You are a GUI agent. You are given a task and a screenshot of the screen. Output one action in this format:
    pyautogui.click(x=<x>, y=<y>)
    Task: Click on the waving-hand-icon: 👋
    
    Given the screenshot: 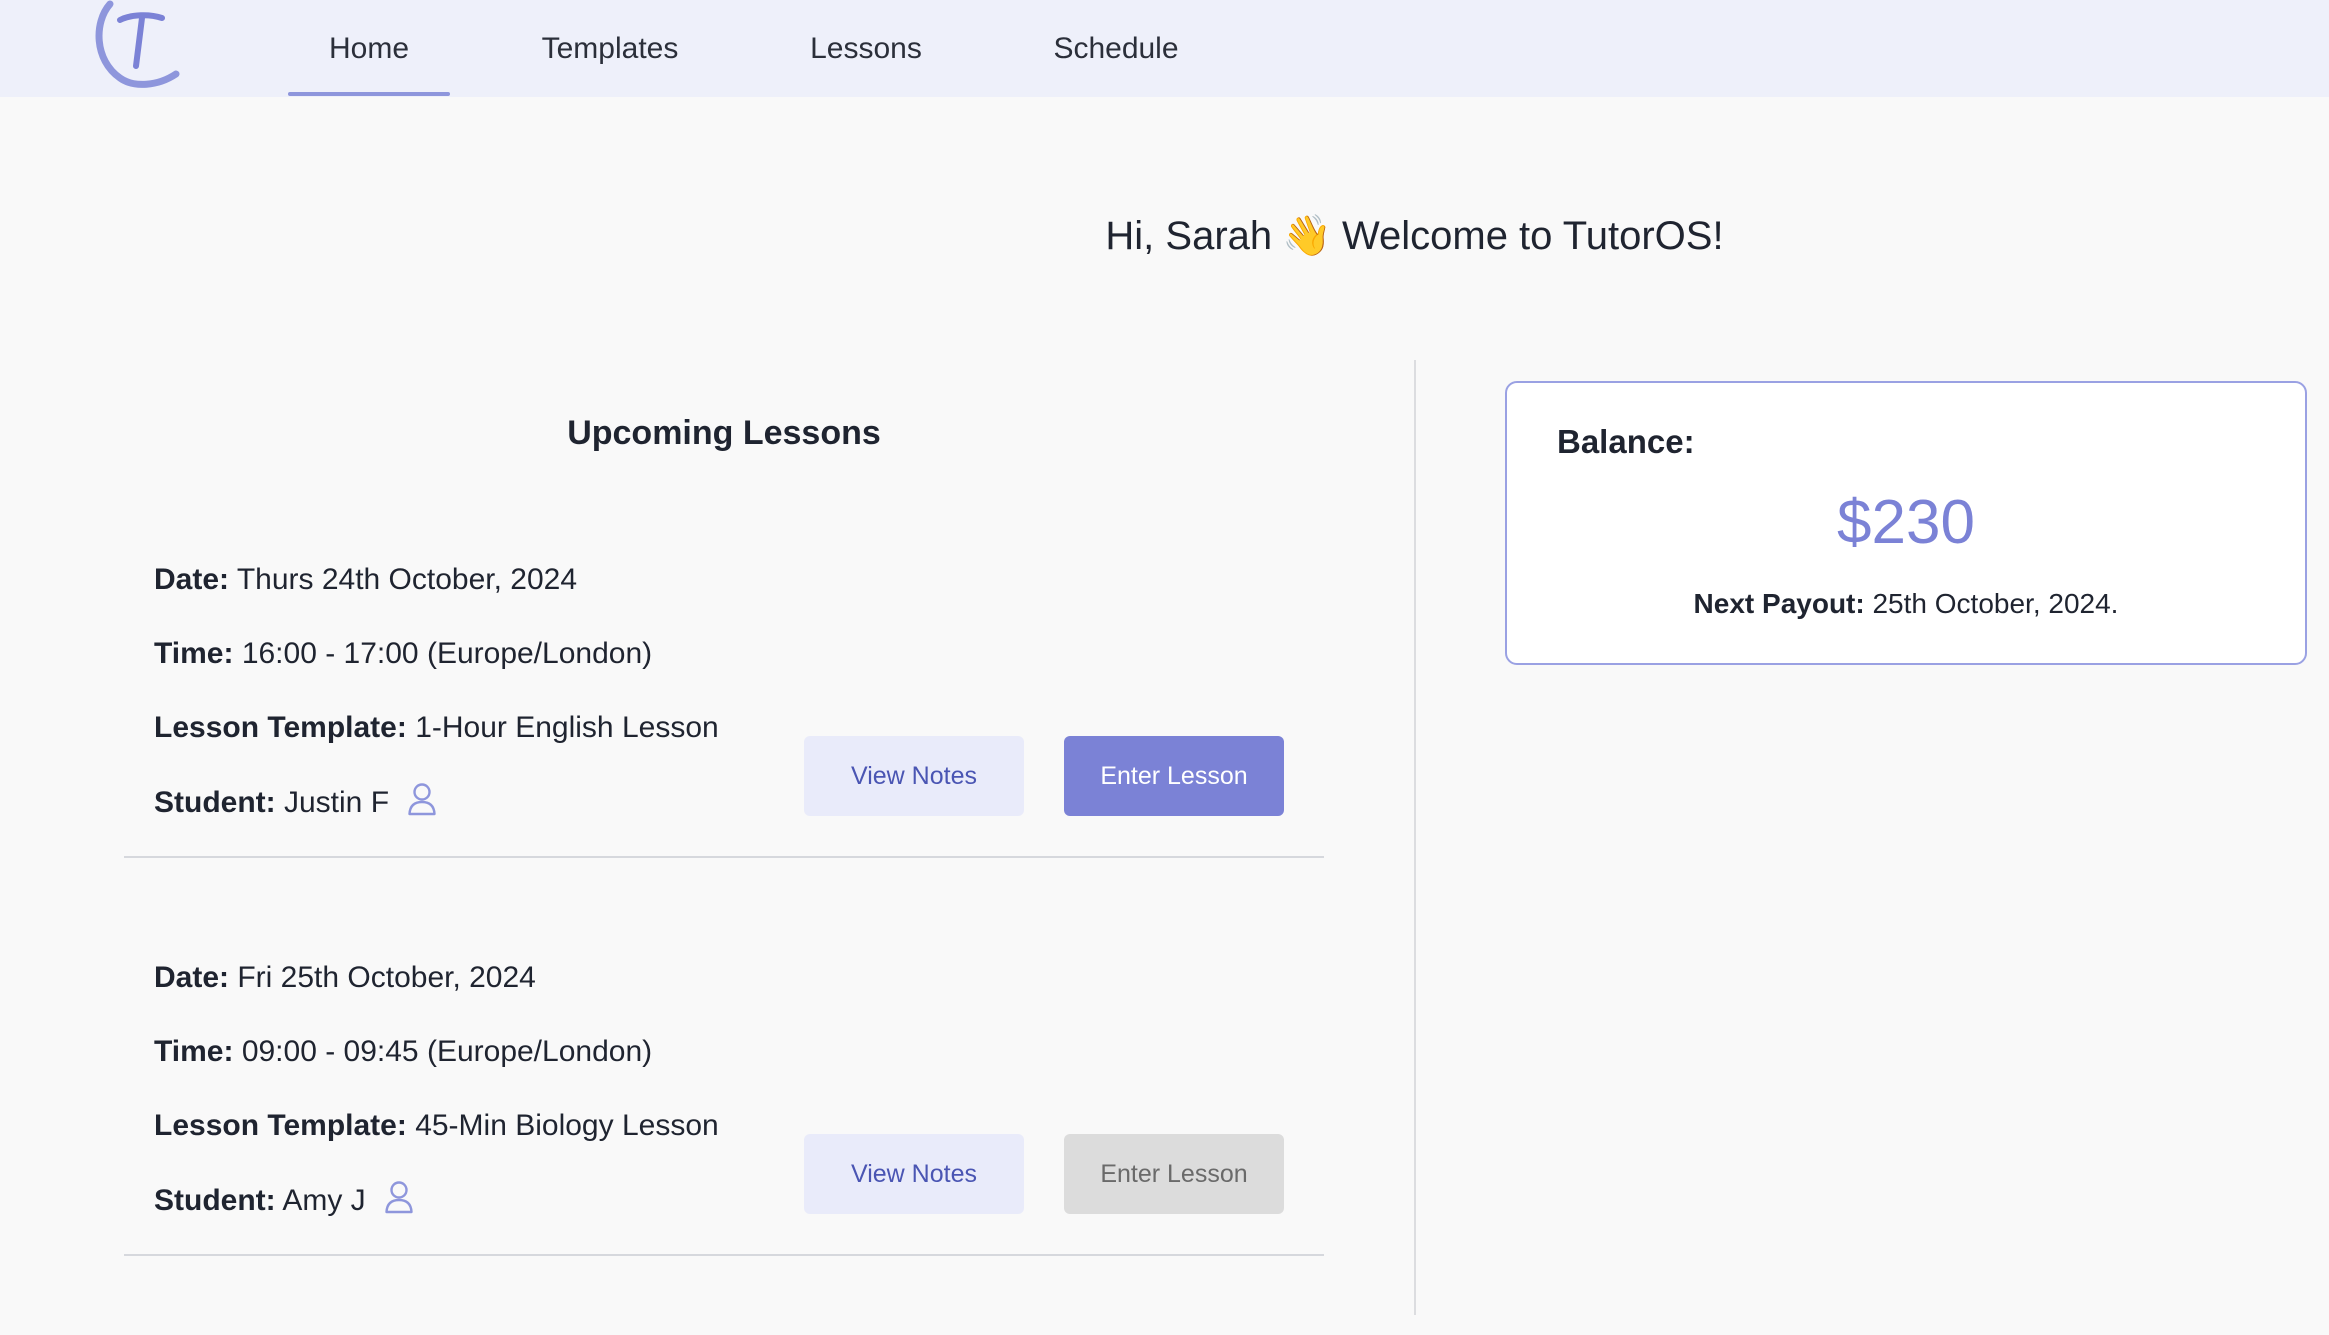 What is the action you would take?
    pyautogui.click(x=1307, y=236)
    